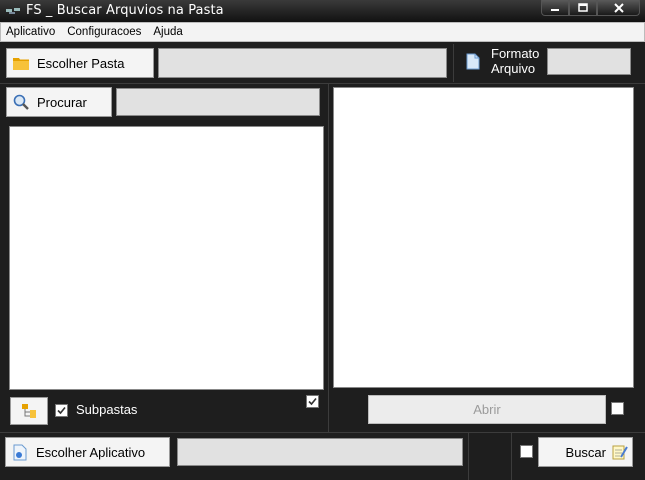 This screenshot has width=645, height=480. I want to click on format-label: Formato Arquivo, so click(515, 61).